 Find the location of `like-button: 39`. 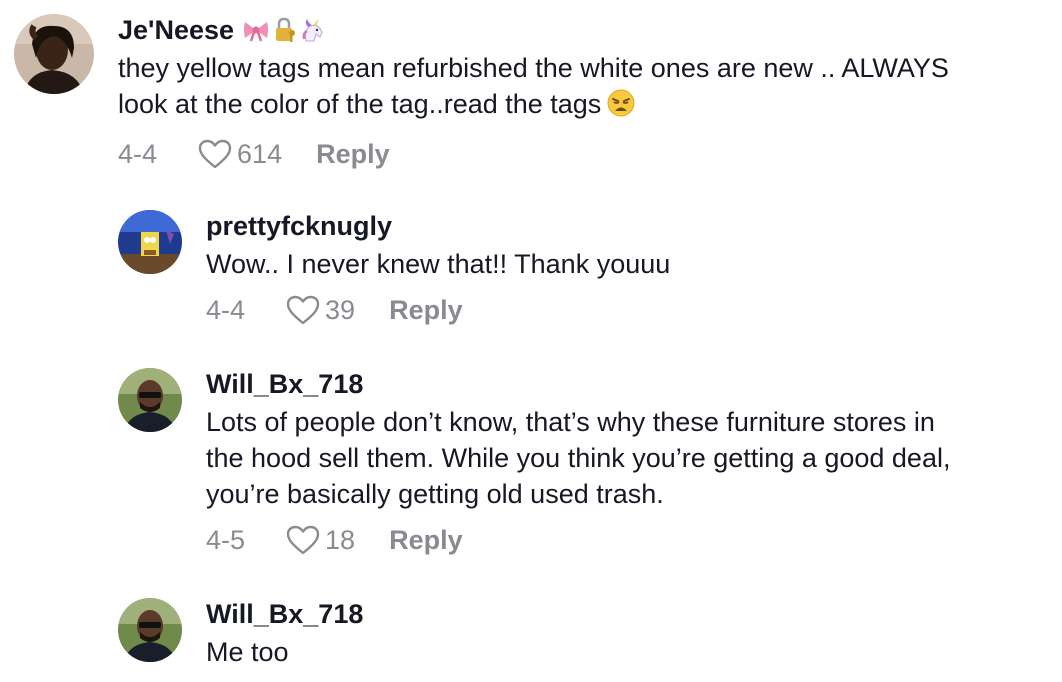

like-button: 39 is located at coordinates (320, 310).